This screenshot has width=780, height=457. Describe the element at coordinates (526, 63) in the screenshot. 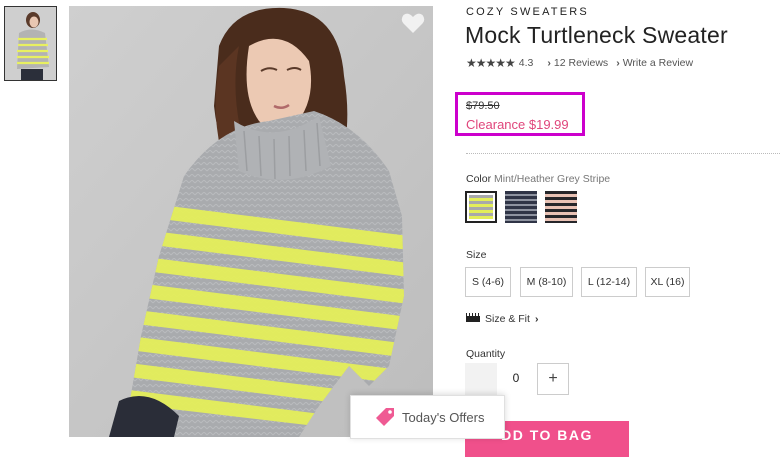

I see `rating-value: 4.3` at that location.